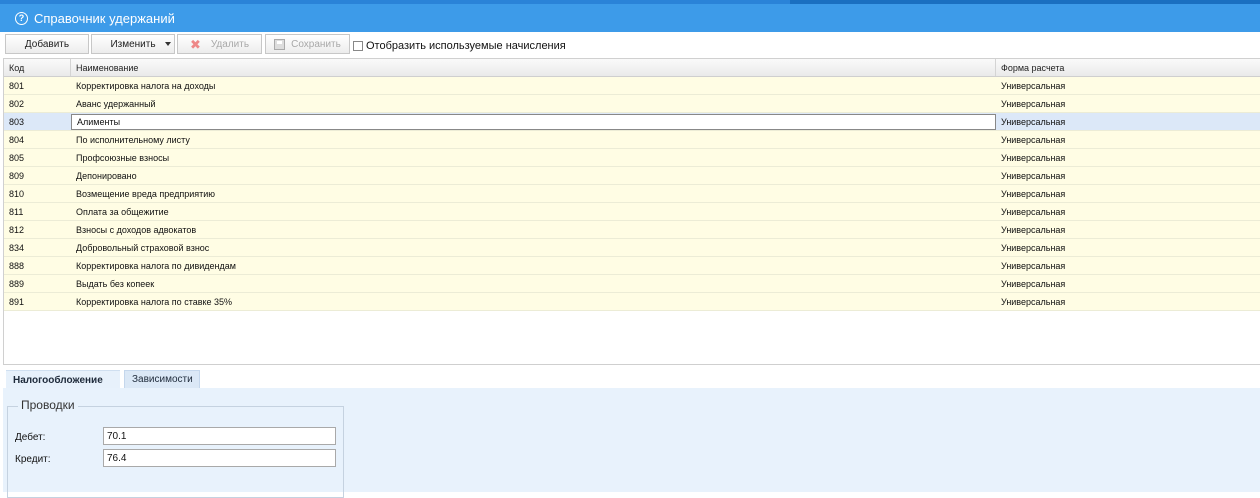  What do you see at coordinates (37, 301) in the screenshot?
I see `row-code-cell: 891` at bounding box center [37, 301].